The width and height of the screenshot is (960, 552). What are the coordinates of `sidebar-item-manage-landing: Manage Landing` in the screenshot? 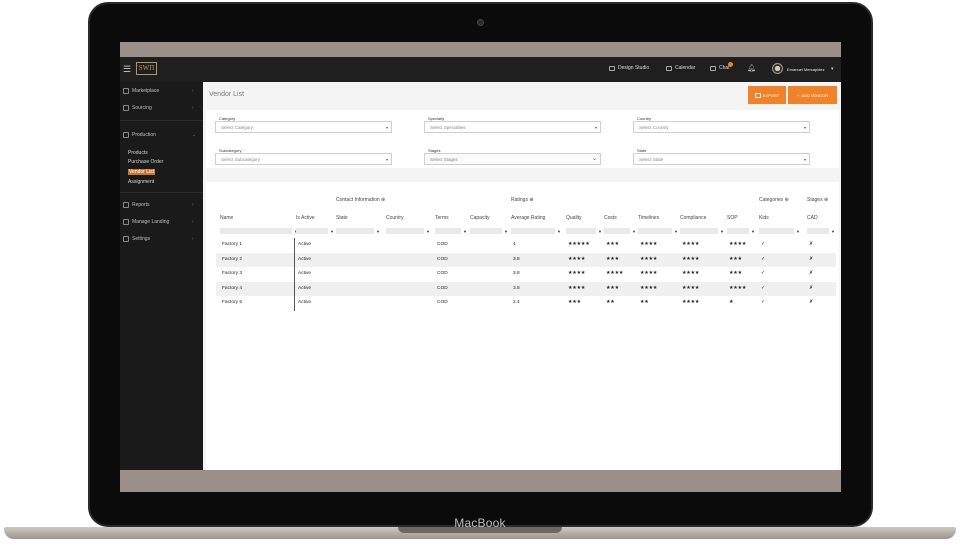 It's located at (146, 222).